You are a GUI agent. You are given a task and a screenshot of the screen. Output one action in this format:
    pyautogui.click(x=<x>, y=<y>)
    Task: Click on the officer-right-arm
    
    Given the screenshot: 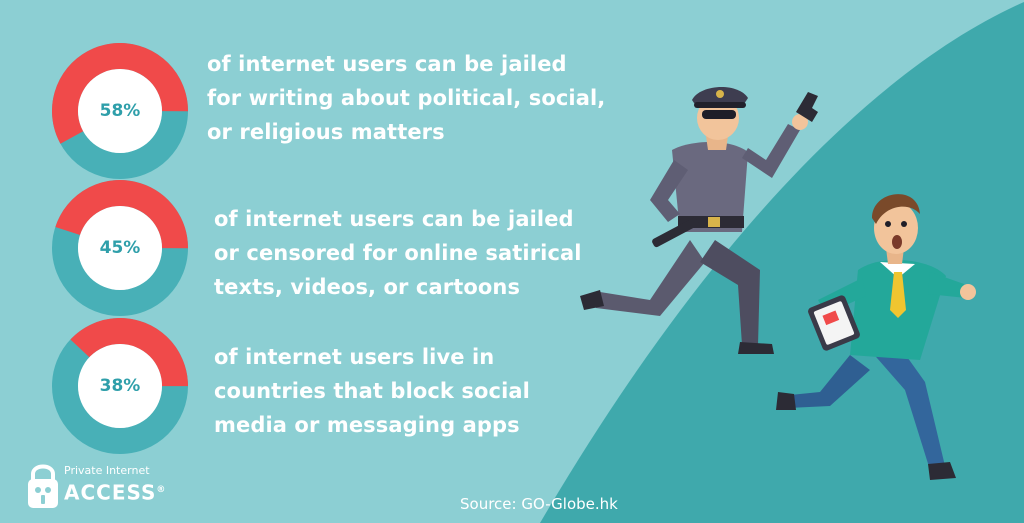 What is the action you would take?
    pyautogui.click(x=771, y=151)
    